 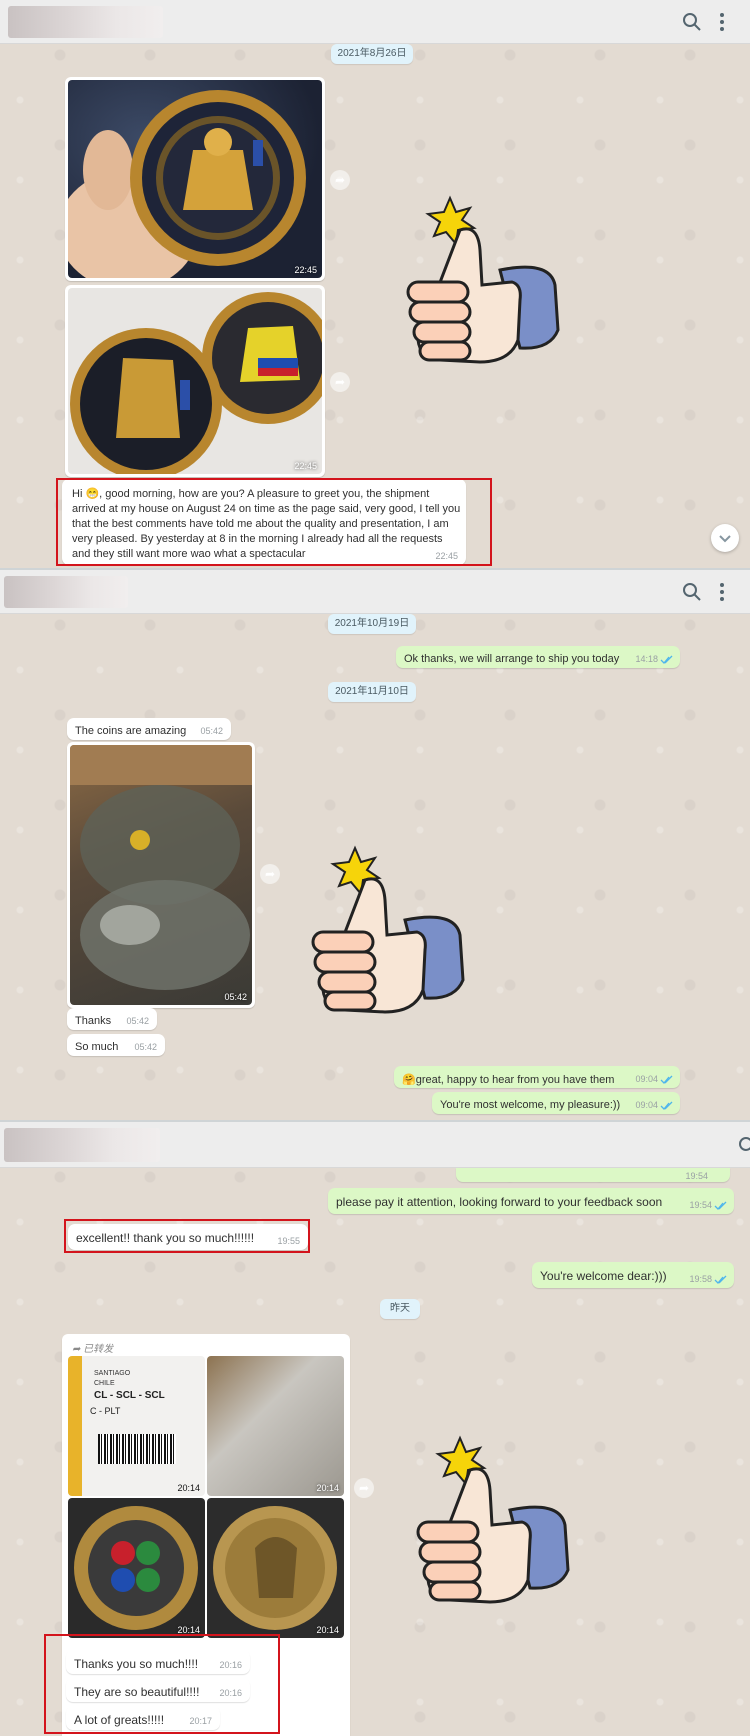 I want to click on date-divider: 2021年8月26日, so click(x=372, y=54).